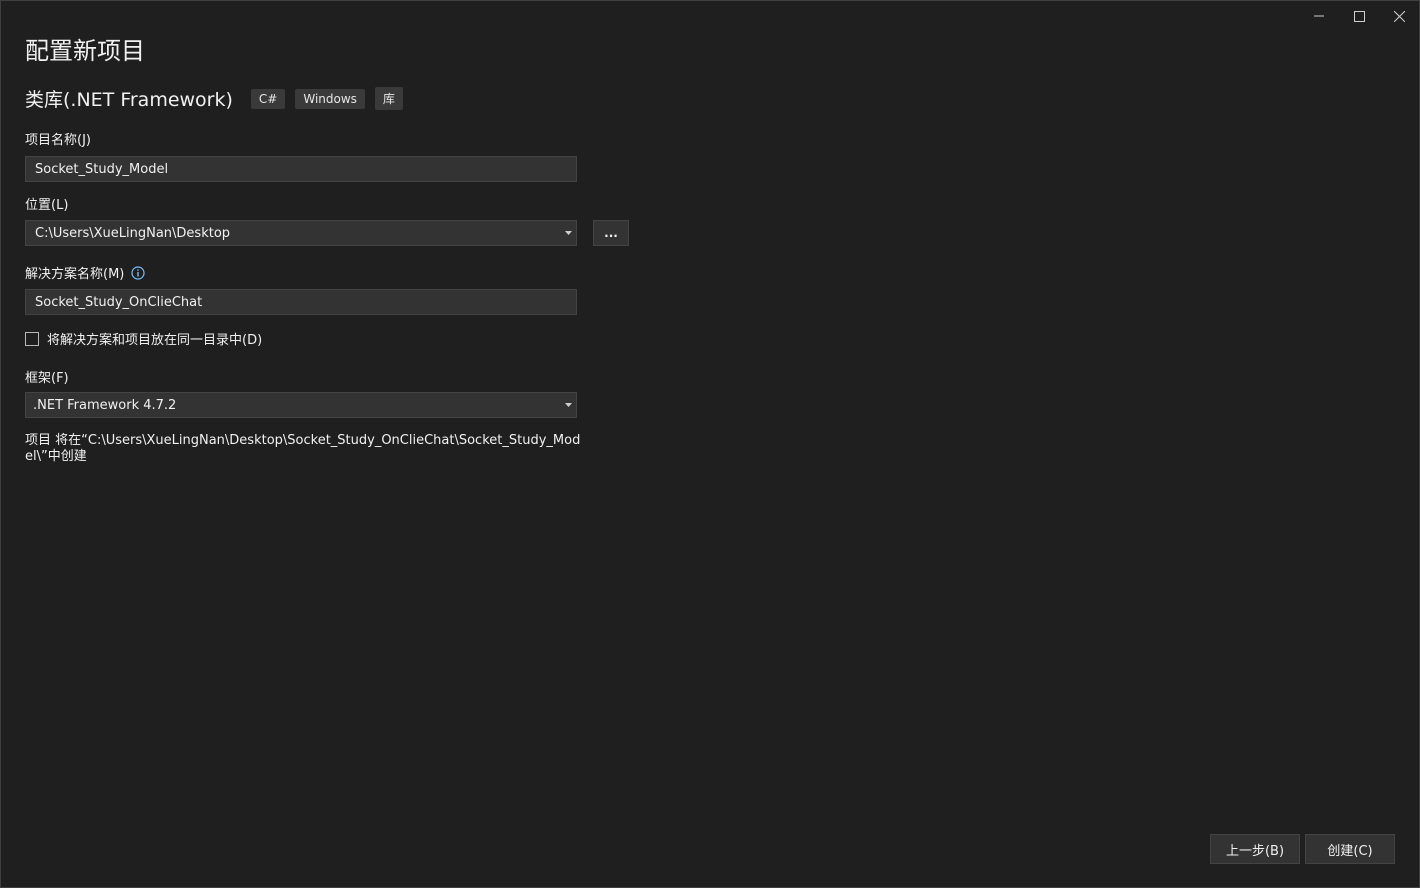 This screenshot has width=1420, height=888. What do you see at coordinates (1255, 849) in the screenshot?
I see `back-button: 上一步(B)` at bounding box center [1255, 849].